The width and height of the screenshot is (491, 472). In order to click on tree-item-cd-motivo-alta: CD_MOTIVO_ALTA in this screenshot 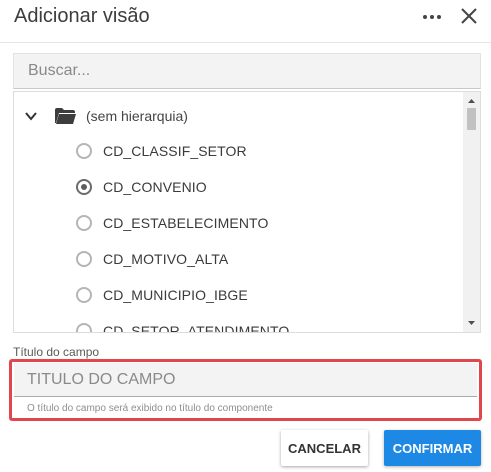, I will do `click(266, 259)`.